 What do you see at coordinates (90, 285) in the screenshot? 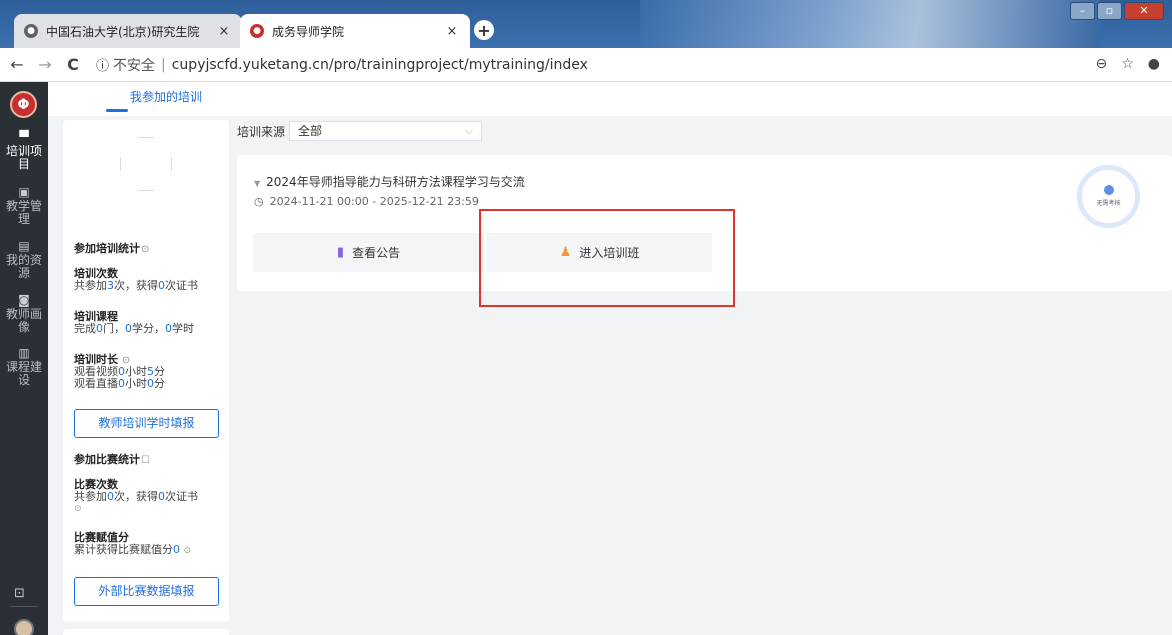
I see `text-segment: 共参加` at bounding box center [90, 285].